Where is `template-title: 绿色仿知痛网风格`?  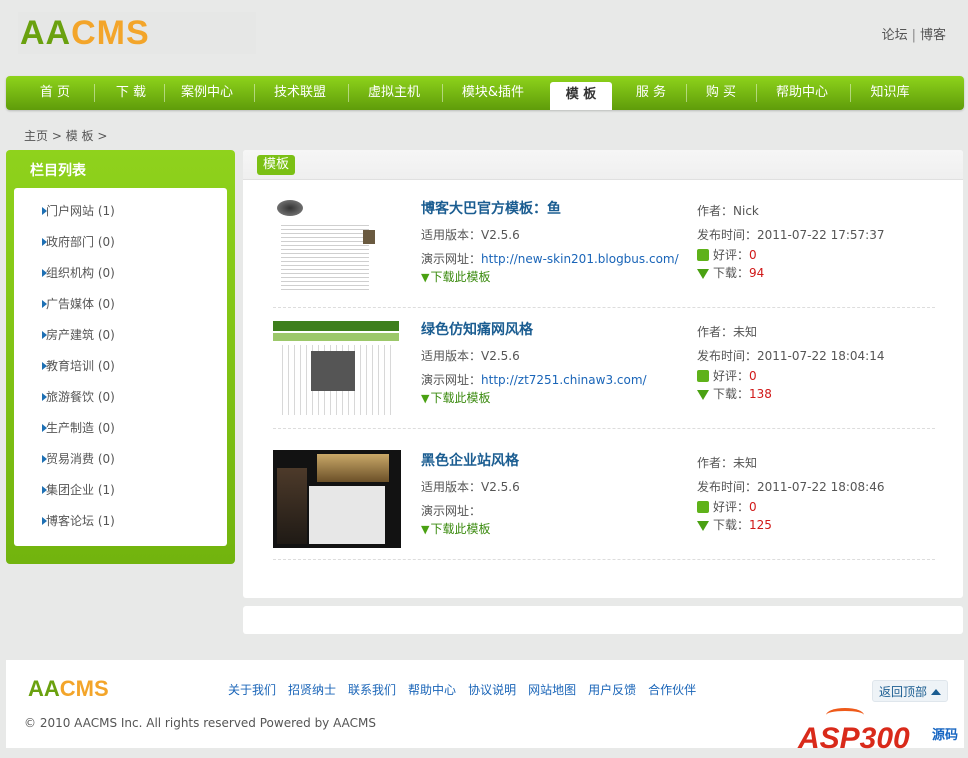 template-title: 绿色仿知痛网风格 is located at coordinates (477, 329).